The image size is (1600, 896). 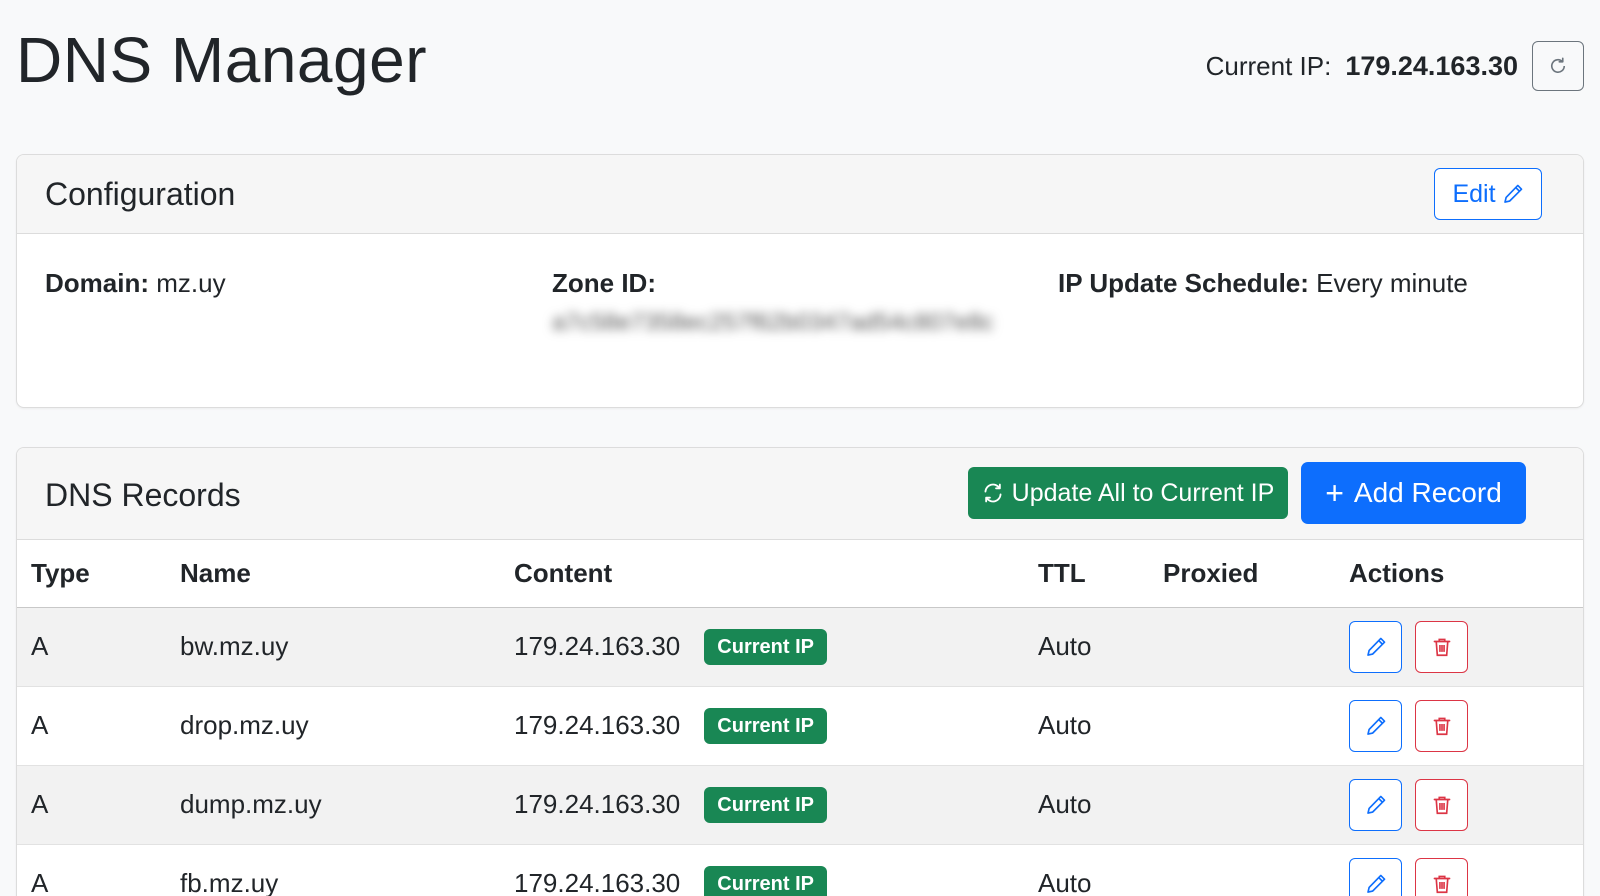 I want to click on sync-icon, so click(x=993, y=493).